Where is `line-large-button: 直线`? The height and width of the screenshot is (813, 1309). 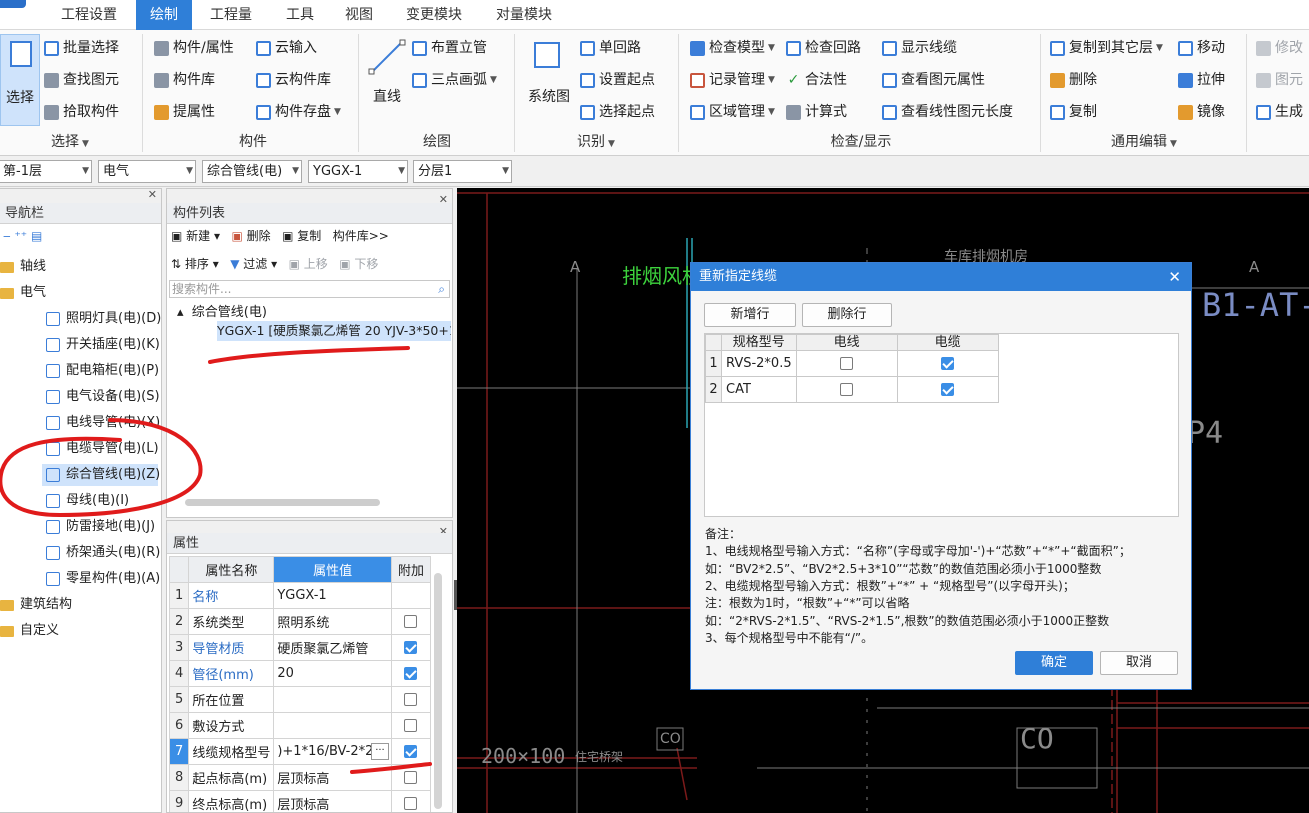 line-large-button: 直线 is located at coordinates (387, 80).